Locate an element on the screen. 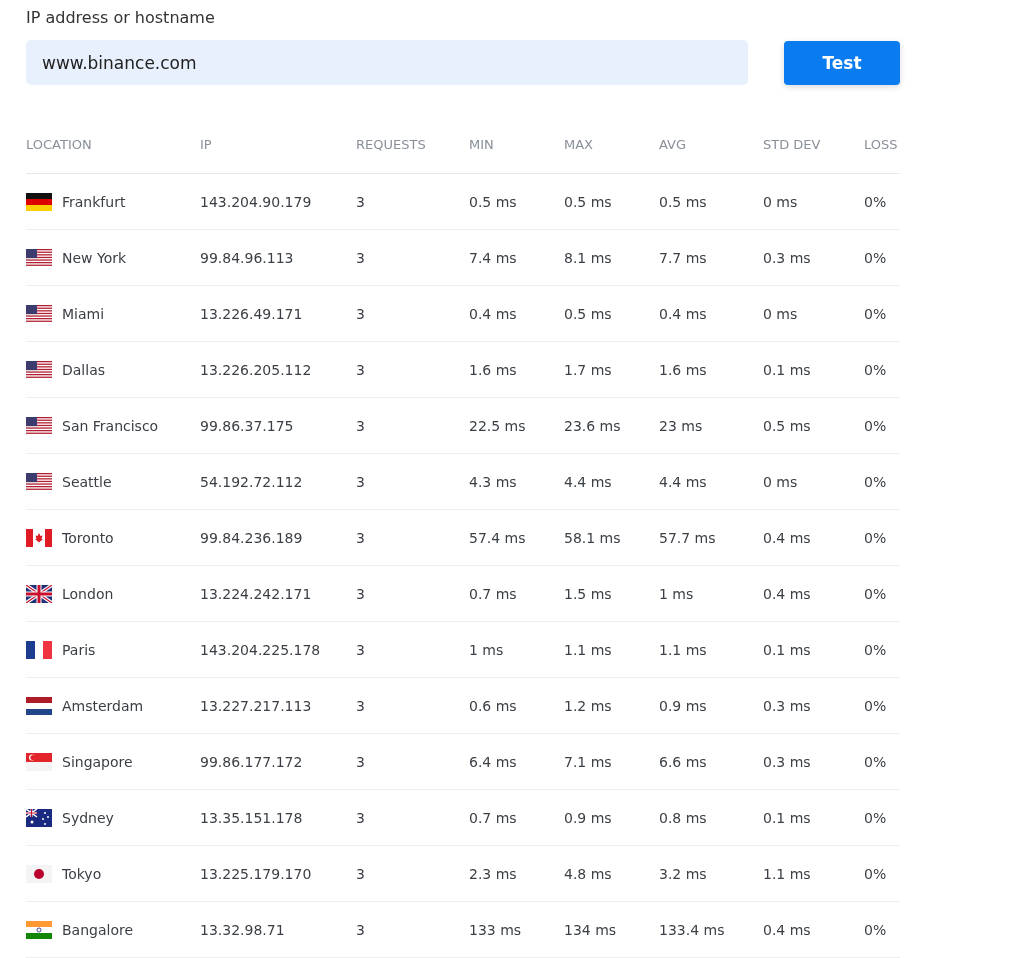 The width and height of the screenshot is (1032, 958). location-cell: Paris is located at coordinates (79, 649).